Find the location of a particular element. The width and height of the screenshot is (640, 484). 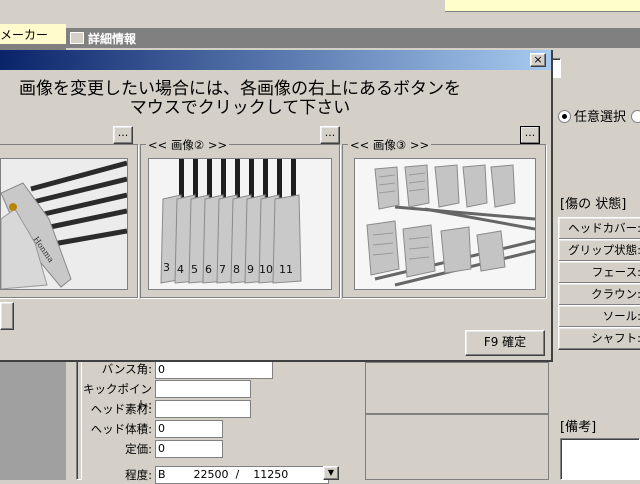

list-price-input: 0 is located at coordinates (189, 449).